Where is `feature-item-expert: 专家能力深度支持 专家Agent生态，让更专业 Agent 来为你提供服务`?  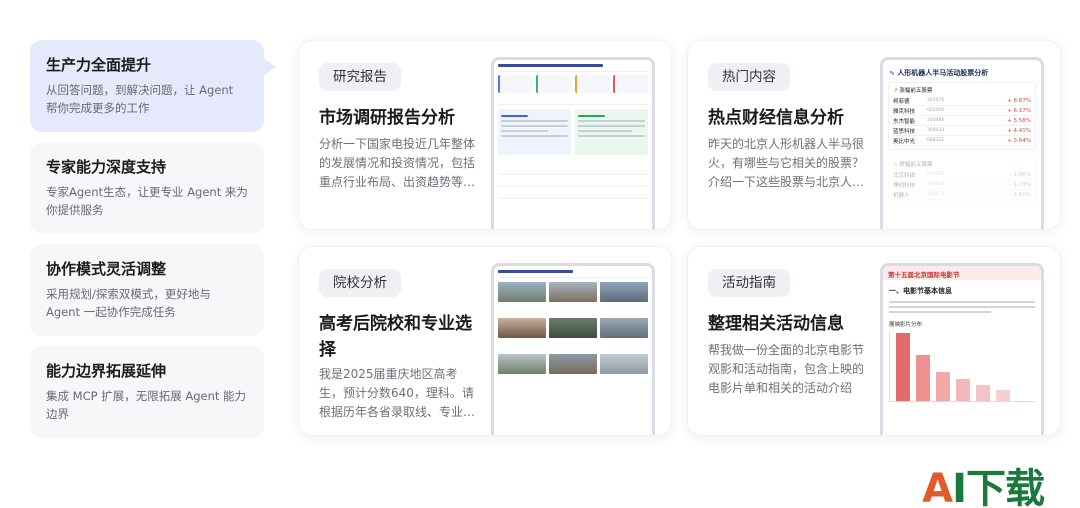 feature-item-expert: 专家能力深度支持 专家Agent生态，让更专业 Agent 来为你提供服务 is located at coordinates (147, 188).